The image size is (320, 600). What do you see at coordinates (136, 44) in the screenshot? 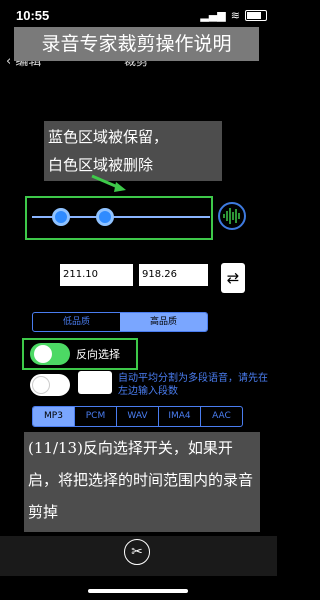
I see `tutorial-title-banner: 录音专家裁剪操作说明` at bounding box center [136, 44].